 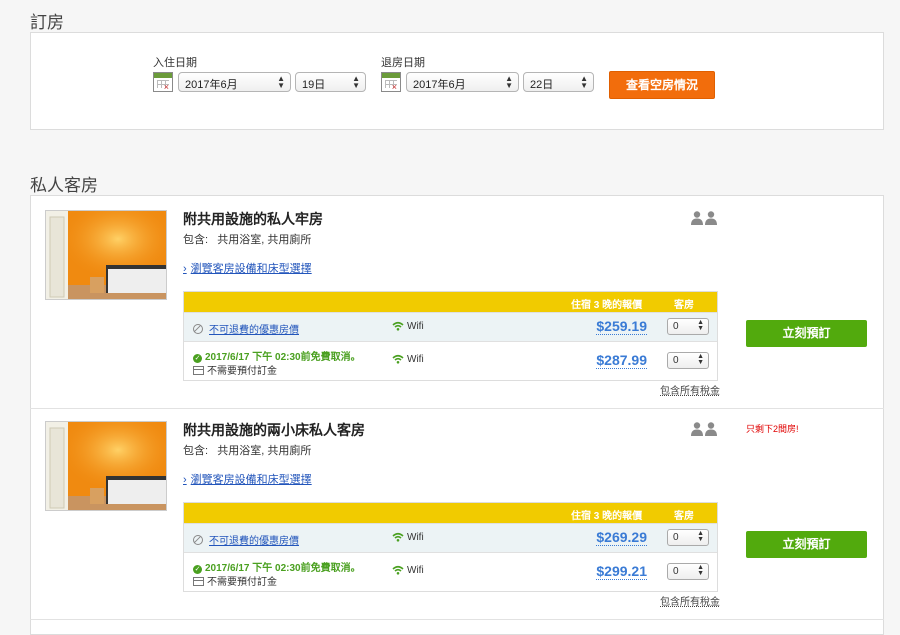 What do you see at coordinates (772, 429) in the screenshot?
I see `rooms-remaining-warning: 只剩下2間房!` at bounding box center [772, 429].